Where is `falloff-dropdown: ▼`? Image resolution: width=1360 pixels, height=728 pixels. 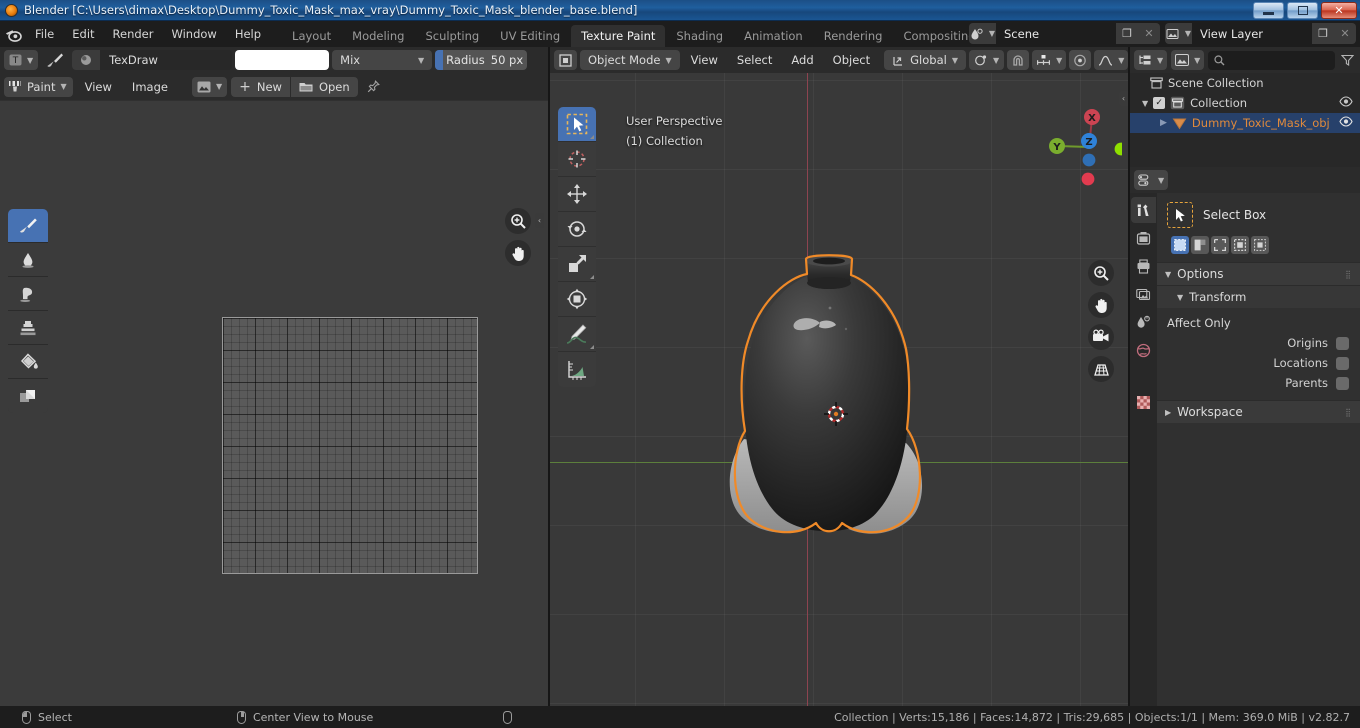
falloff-dropdown: ▼ is located at coordinates (1111, 60).